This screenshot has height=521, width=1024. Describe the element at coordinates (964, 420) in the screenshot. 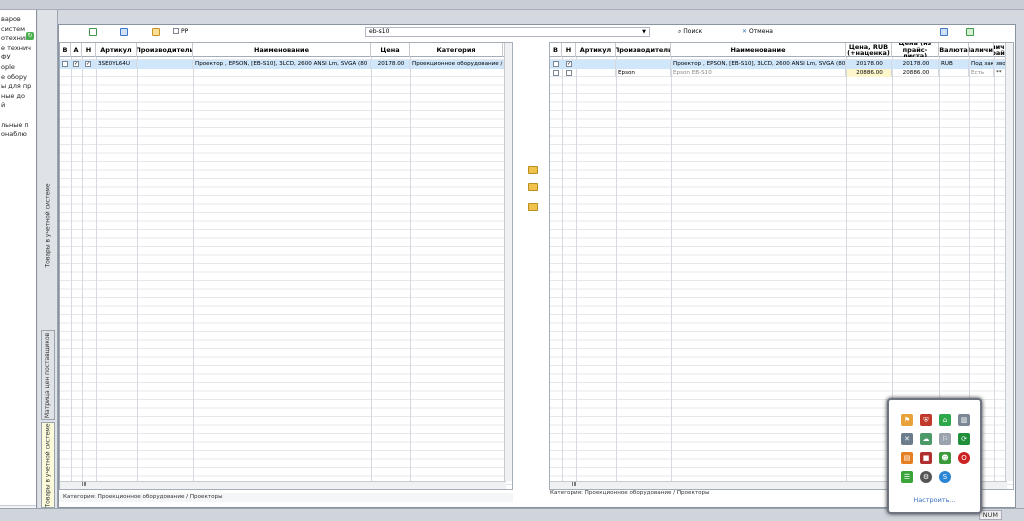

I see `building-icon: ▥` at that location.